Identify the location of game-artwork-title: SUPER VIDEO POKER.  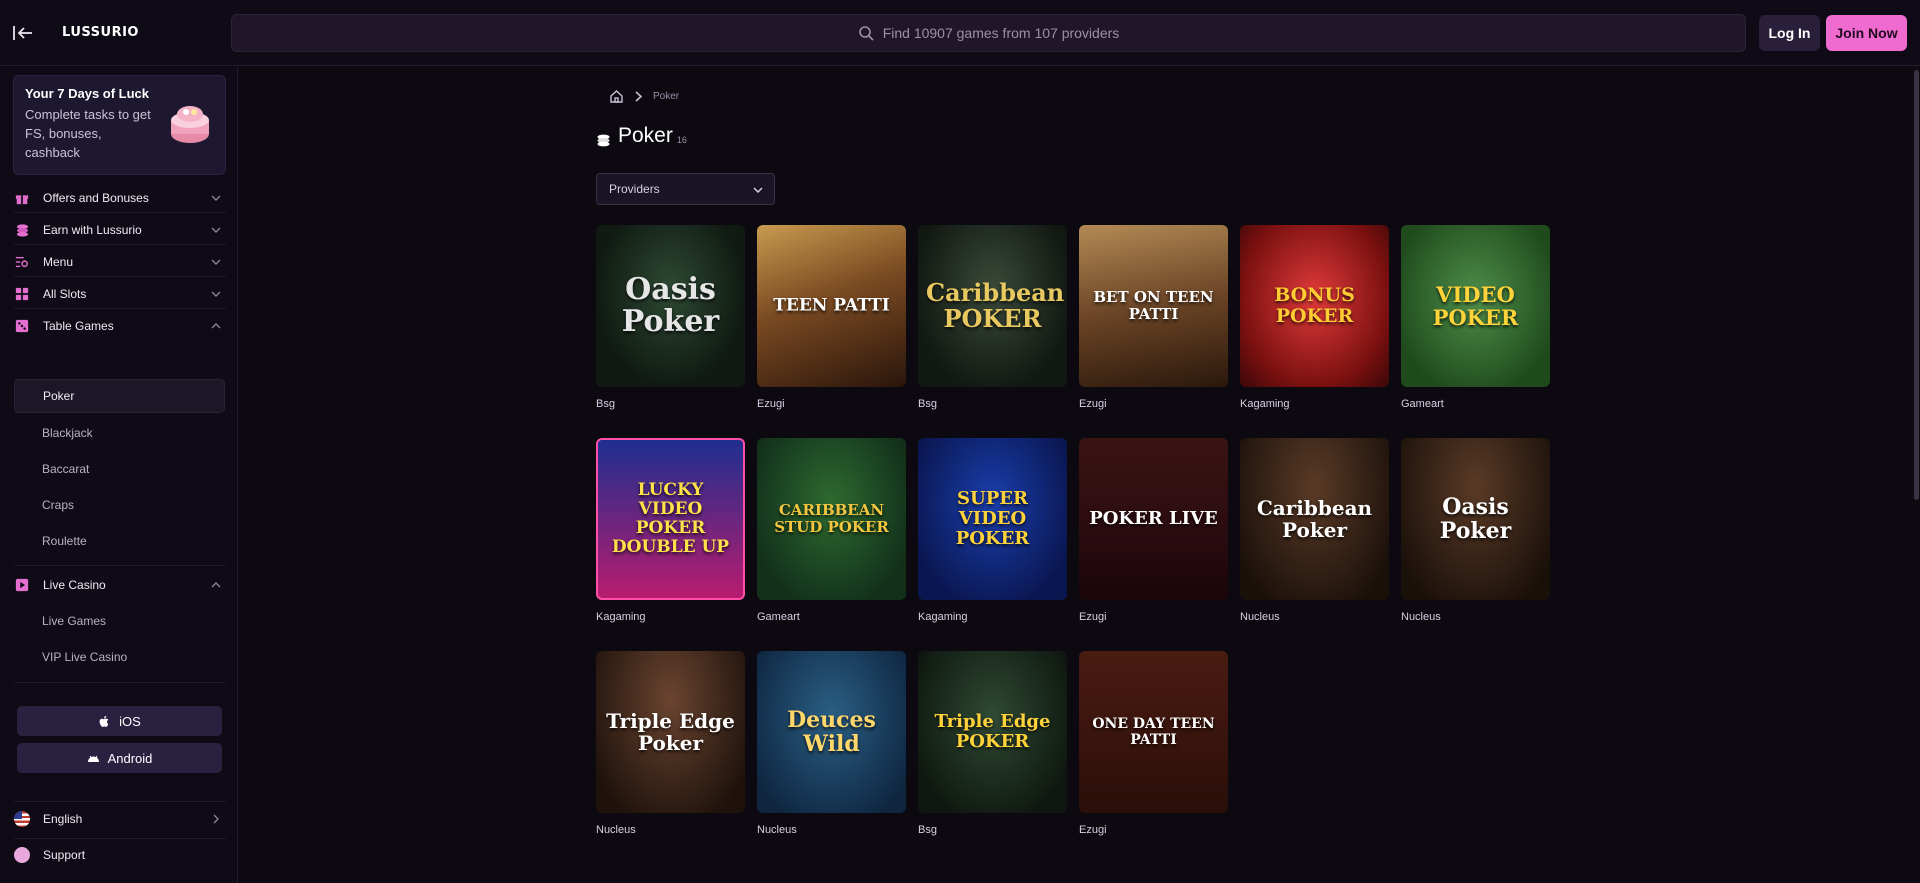
(992, 518).